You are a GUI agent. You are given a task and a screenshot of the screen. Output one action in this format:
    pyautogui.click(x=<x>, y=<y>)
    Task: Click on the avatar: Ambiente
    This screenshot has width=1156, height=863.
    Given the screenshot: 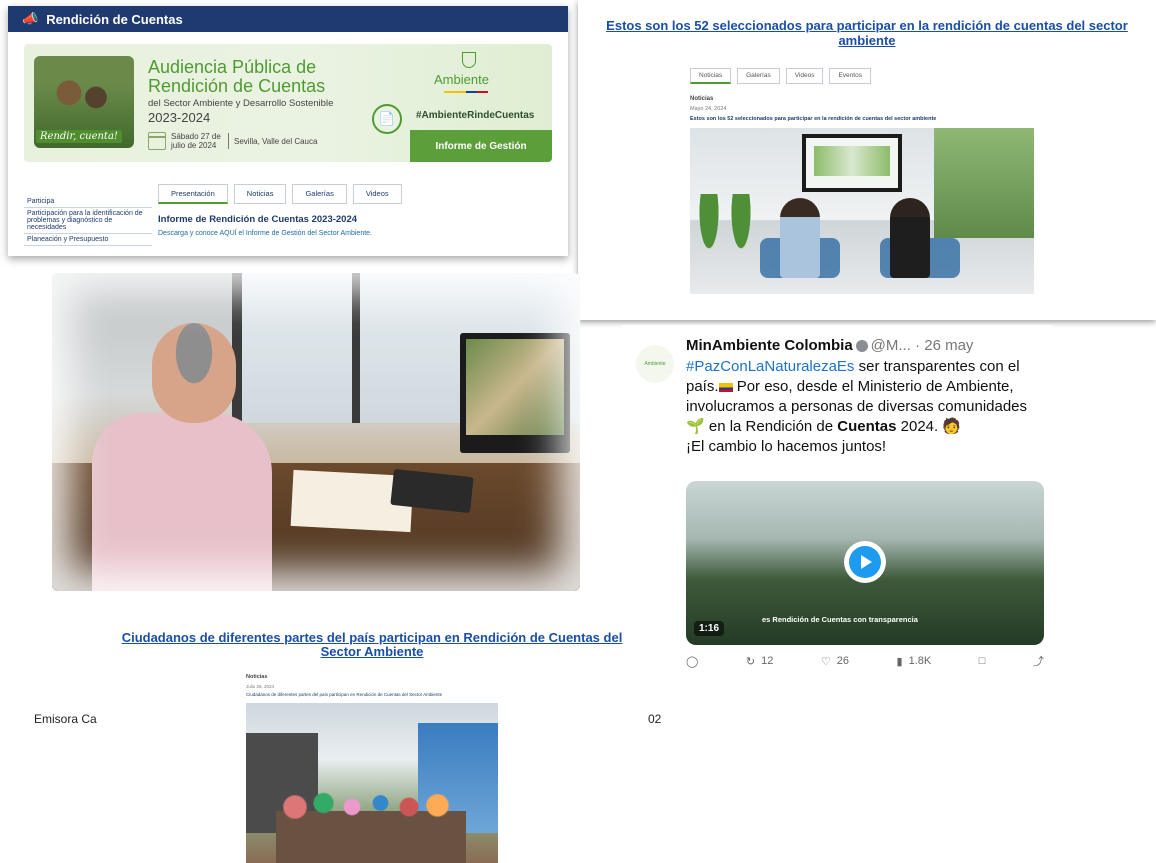 What is the action you would take?
    pyautogui.click(x=655, y=364)
    